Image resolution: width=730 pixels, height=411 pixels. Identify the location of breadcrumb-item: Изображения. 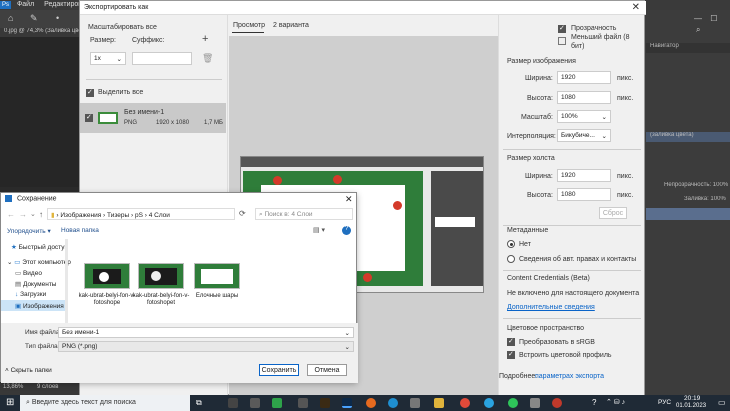
(80, 215).